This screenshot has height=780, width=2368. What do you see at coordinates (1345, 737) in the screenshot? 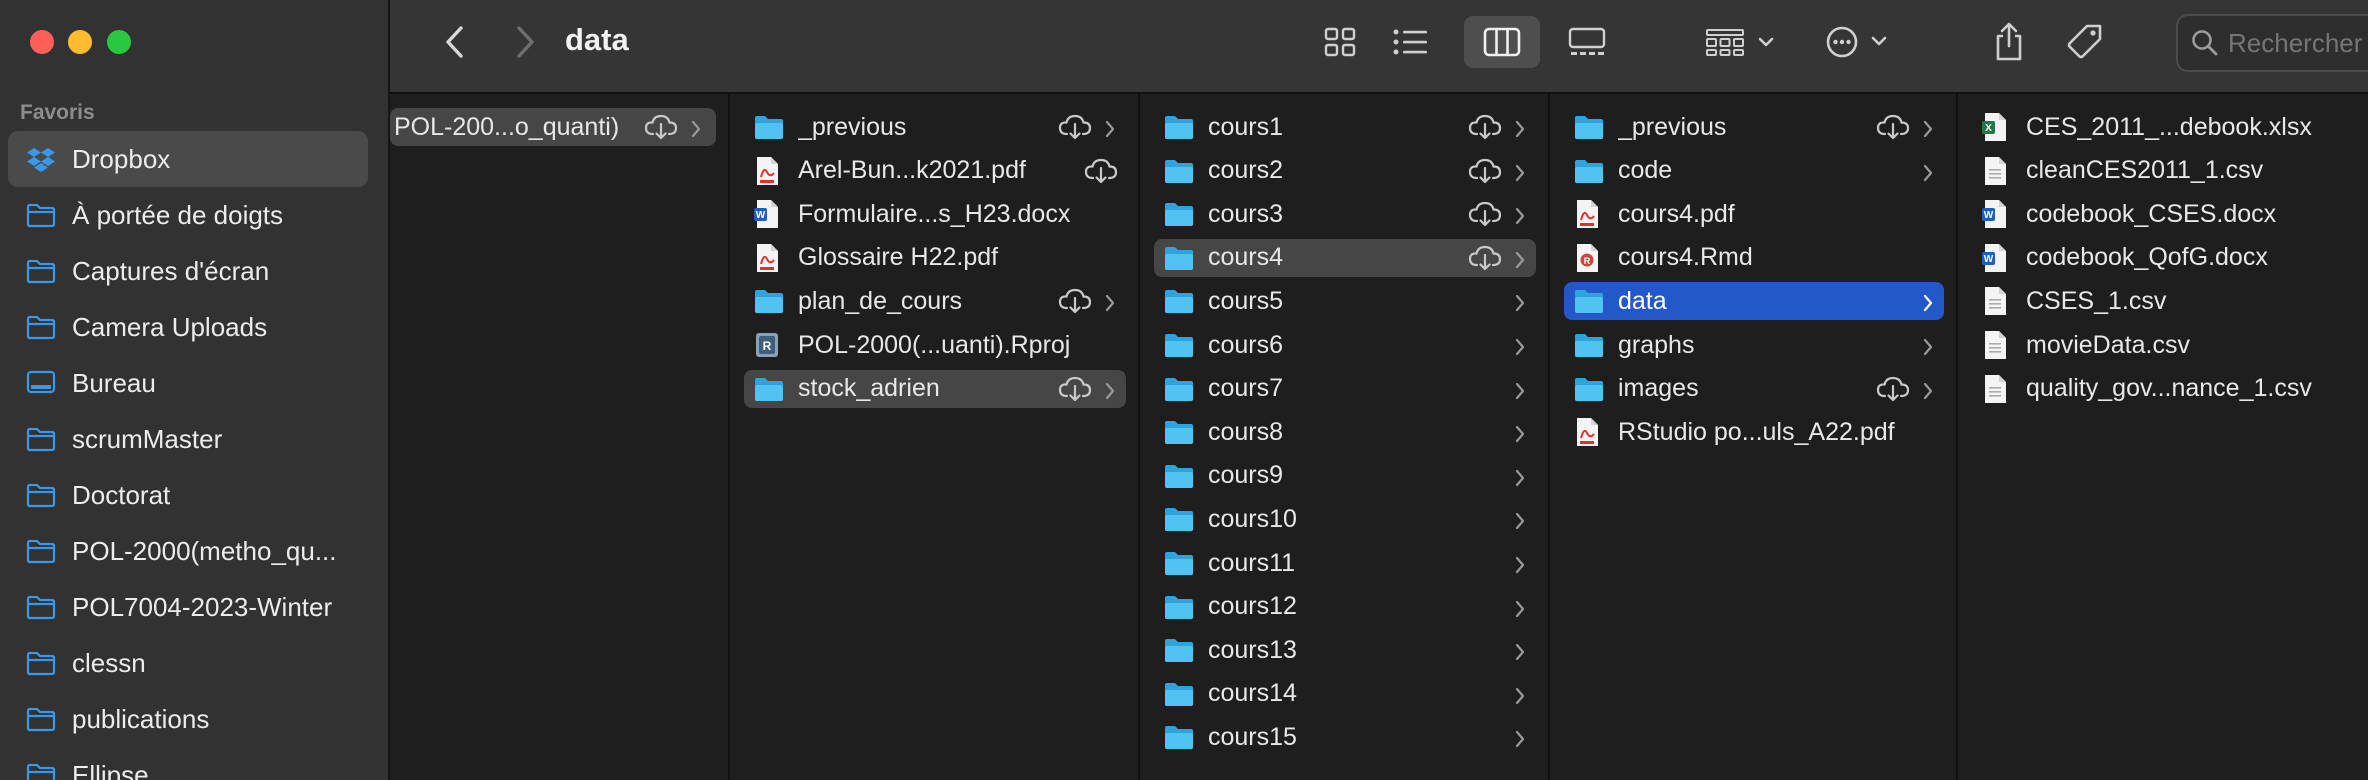
I see `folder-row: cours15` at bounding box center [1345, 737].